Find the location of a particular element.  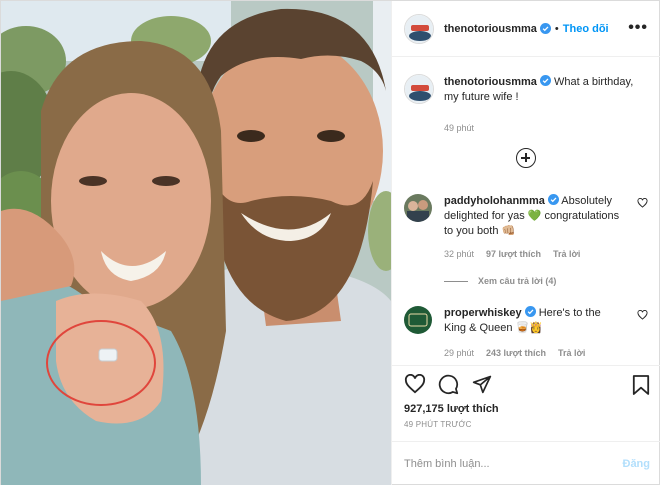

avatar is located at coordinates (419, 28).